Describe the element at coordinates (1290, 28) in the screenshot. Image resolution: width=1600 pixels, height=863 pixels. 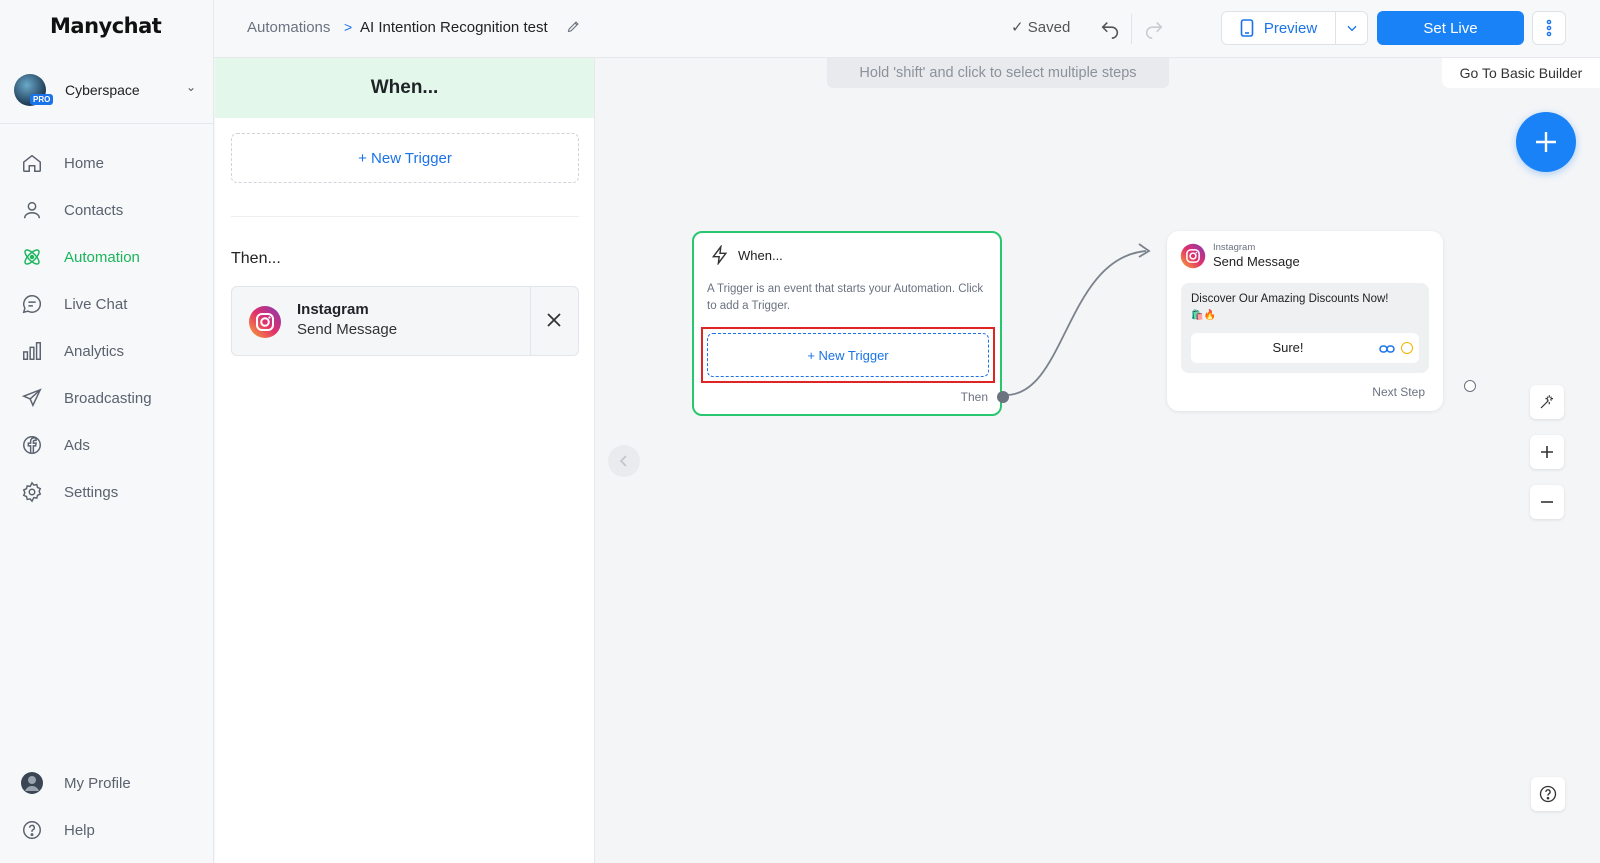
I see `preview-label: Preview` at that location.